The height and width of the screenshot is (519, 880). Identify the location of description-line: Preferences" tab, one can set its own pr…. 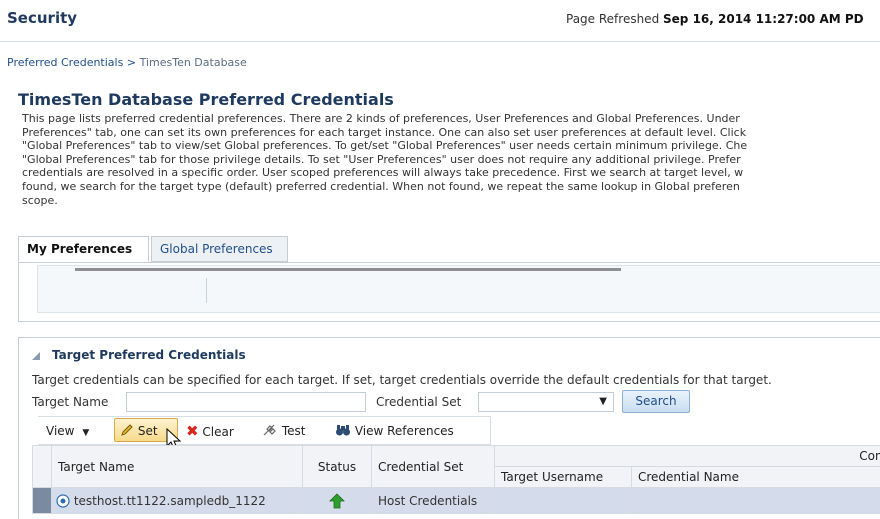
(384, 132).